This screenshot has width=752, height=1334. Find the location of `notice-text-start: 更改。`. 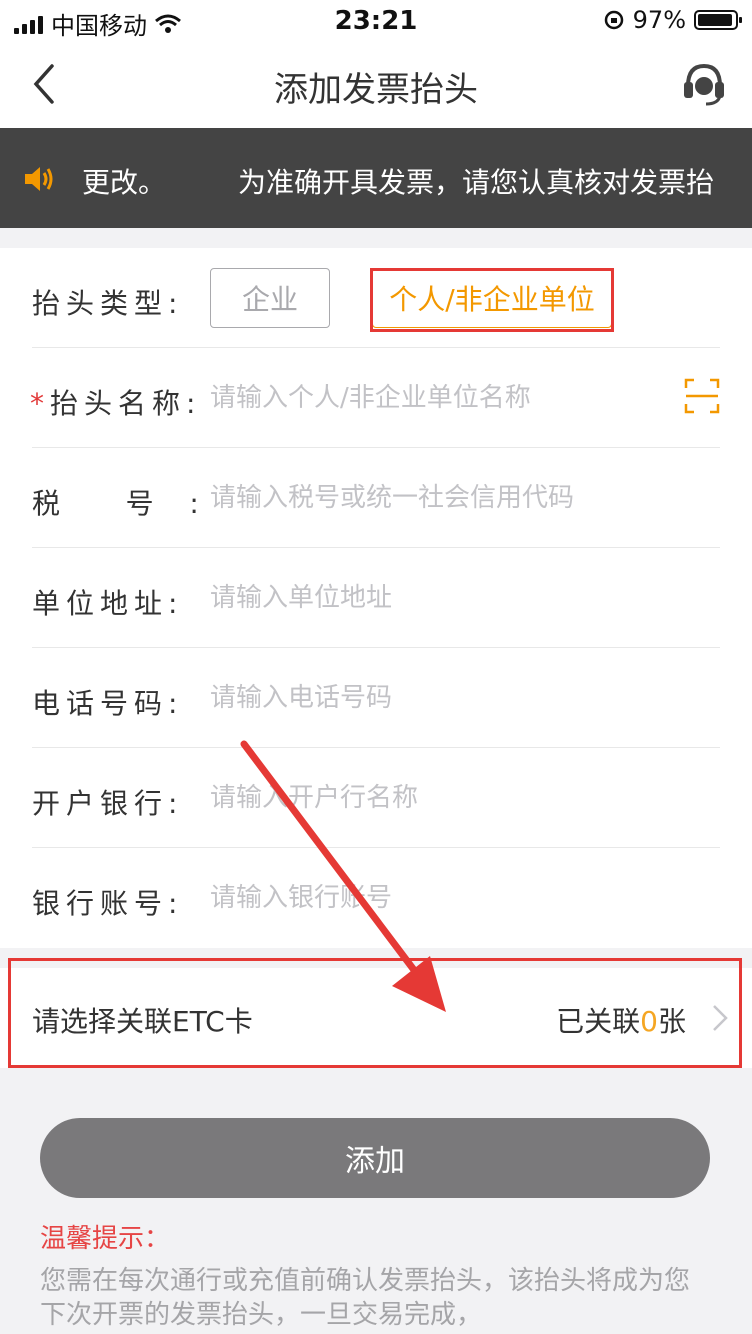

notice-text-start: 更改。 is located at coordinates (124, 182).